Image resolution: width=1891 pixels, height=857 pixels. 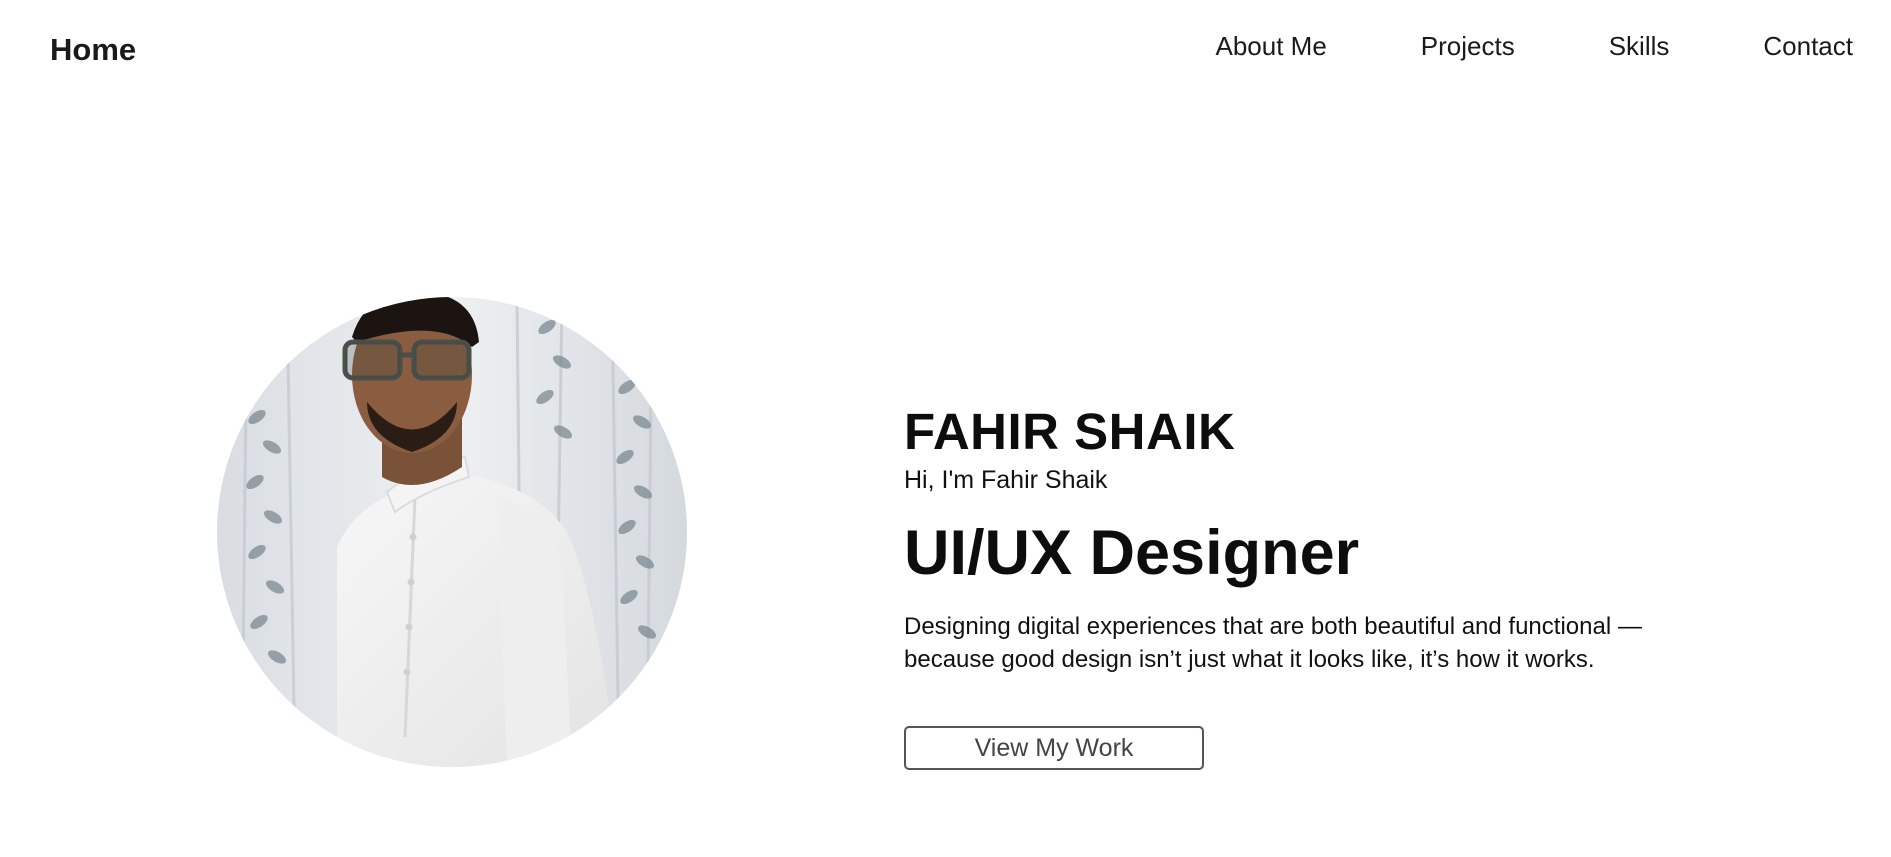 What do you see at coordinates (1468, 46) in the screenshot?
I see `nav-link-projects: Projects` at bounding box center [1468, 46].